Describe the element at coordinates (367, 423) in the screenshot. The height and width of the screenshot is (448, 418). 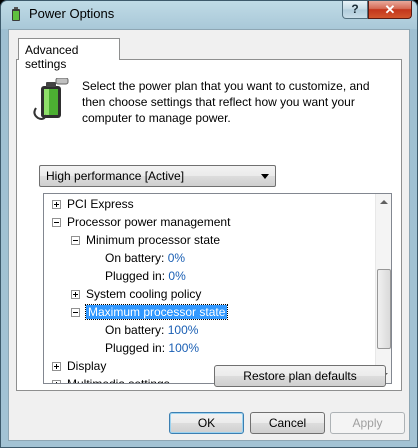
I see `apply-button: Apply` at that location.